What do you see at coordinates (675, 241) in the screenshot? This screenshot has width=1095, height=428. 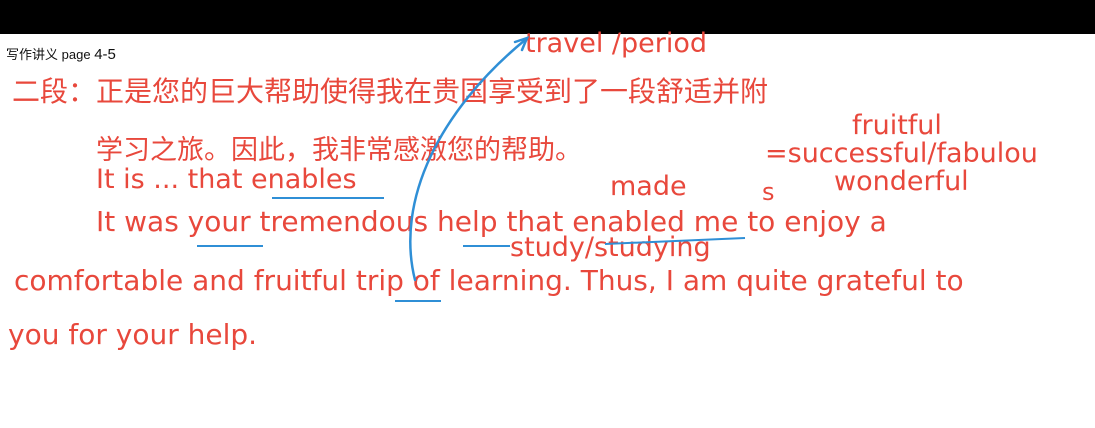 I see `ink-underline-enabled` at bounding box center [675, 241].